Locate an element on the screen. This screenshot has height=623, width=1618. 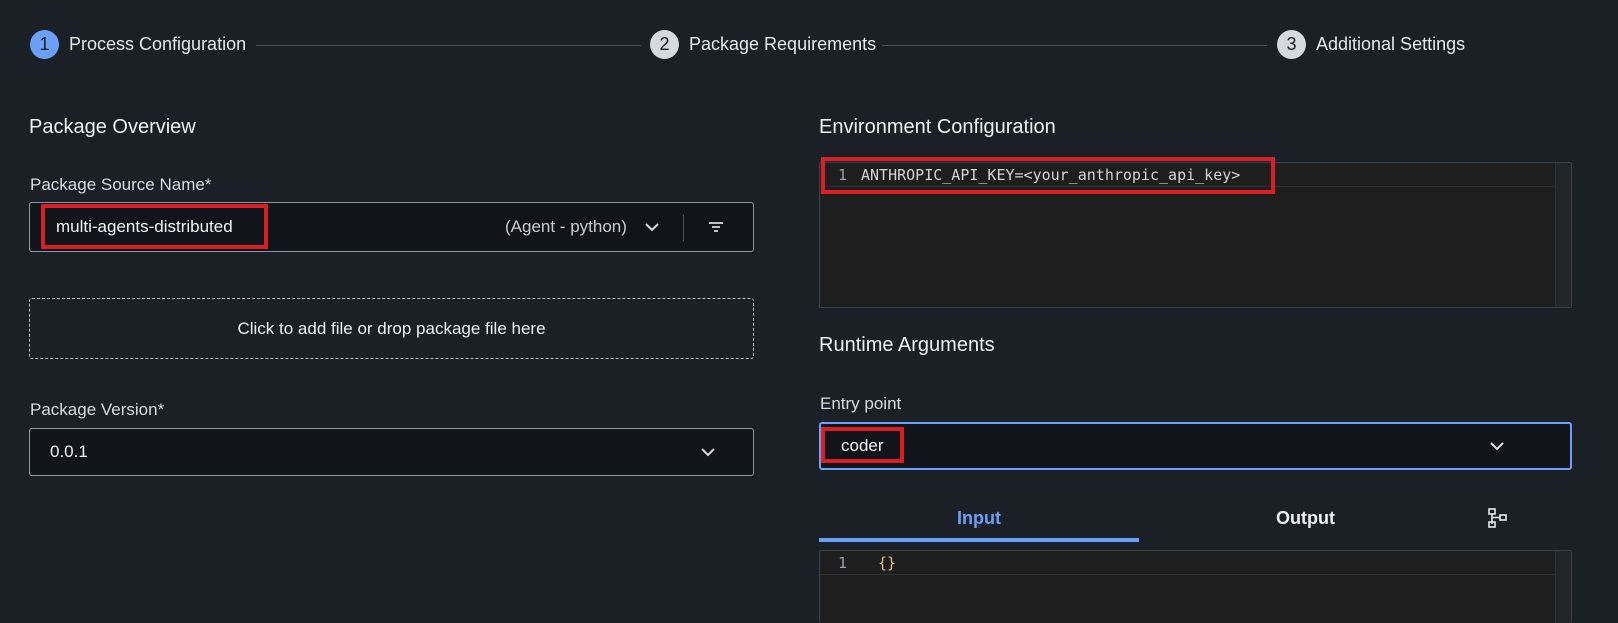
package-version-label: Package Version* is located at coordinates (97, 409).